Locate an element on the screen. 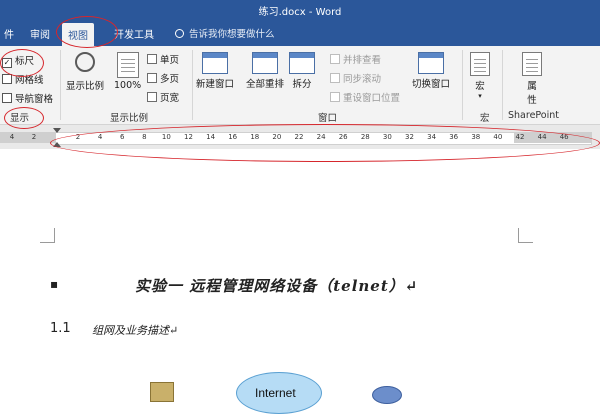 This screenshot has height=414, width=600. ruler-tick: 32 is located at coordinates (409, 137).